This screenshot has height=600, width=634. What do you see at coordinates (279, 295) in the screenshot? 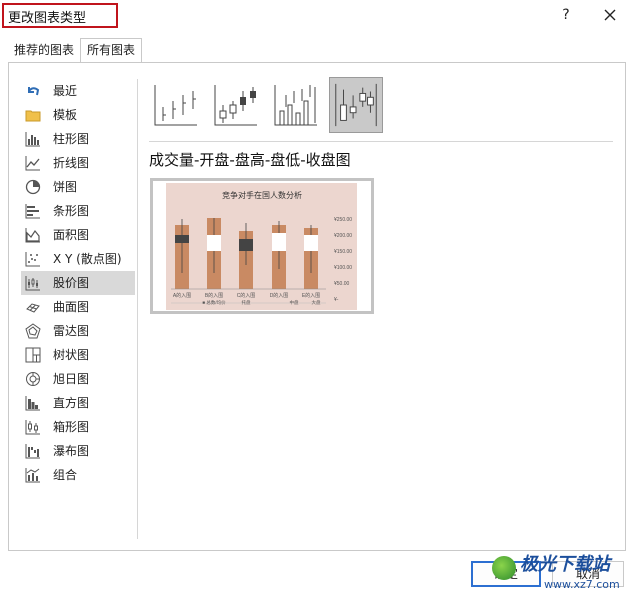
I see `preview-category: D的入围` at bounding box center [279, 295].